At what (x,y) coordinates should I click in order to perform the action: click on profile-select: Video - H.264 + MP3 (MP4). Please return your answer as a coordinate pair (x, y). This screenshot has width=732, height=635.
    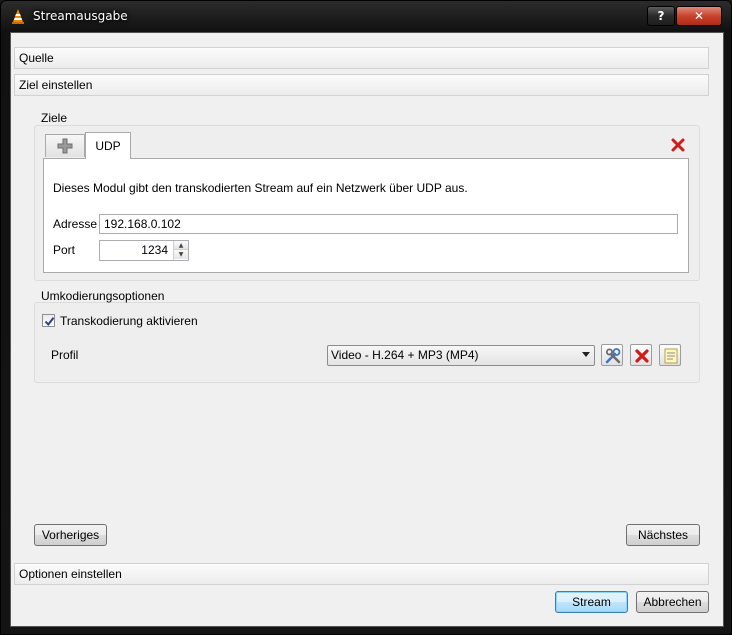
    Looking at the image, I should click on (461, 355).